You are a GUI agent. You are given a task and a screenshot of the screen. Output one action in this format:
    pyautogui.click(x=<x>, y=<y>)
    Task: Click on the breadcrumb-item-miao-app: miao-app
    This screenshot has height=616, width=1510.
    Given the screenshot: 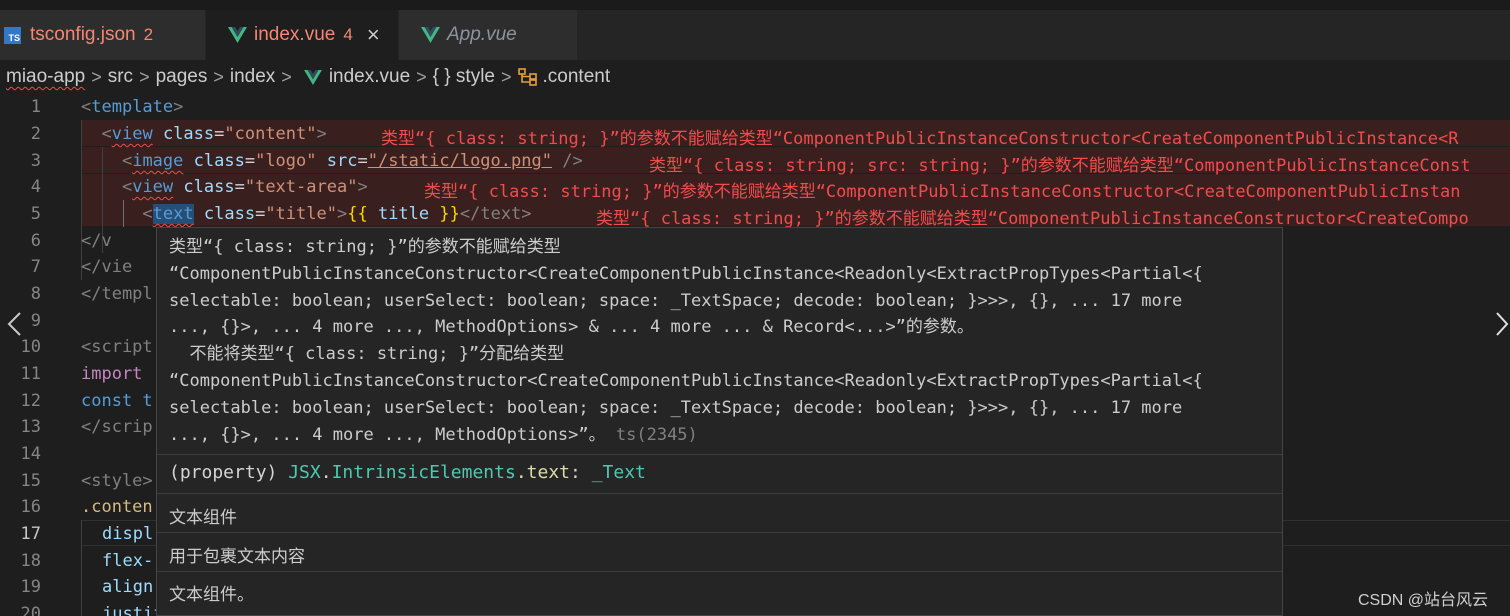 What is the action you would take?
    pyautogui.click(x=45, y=77)
    